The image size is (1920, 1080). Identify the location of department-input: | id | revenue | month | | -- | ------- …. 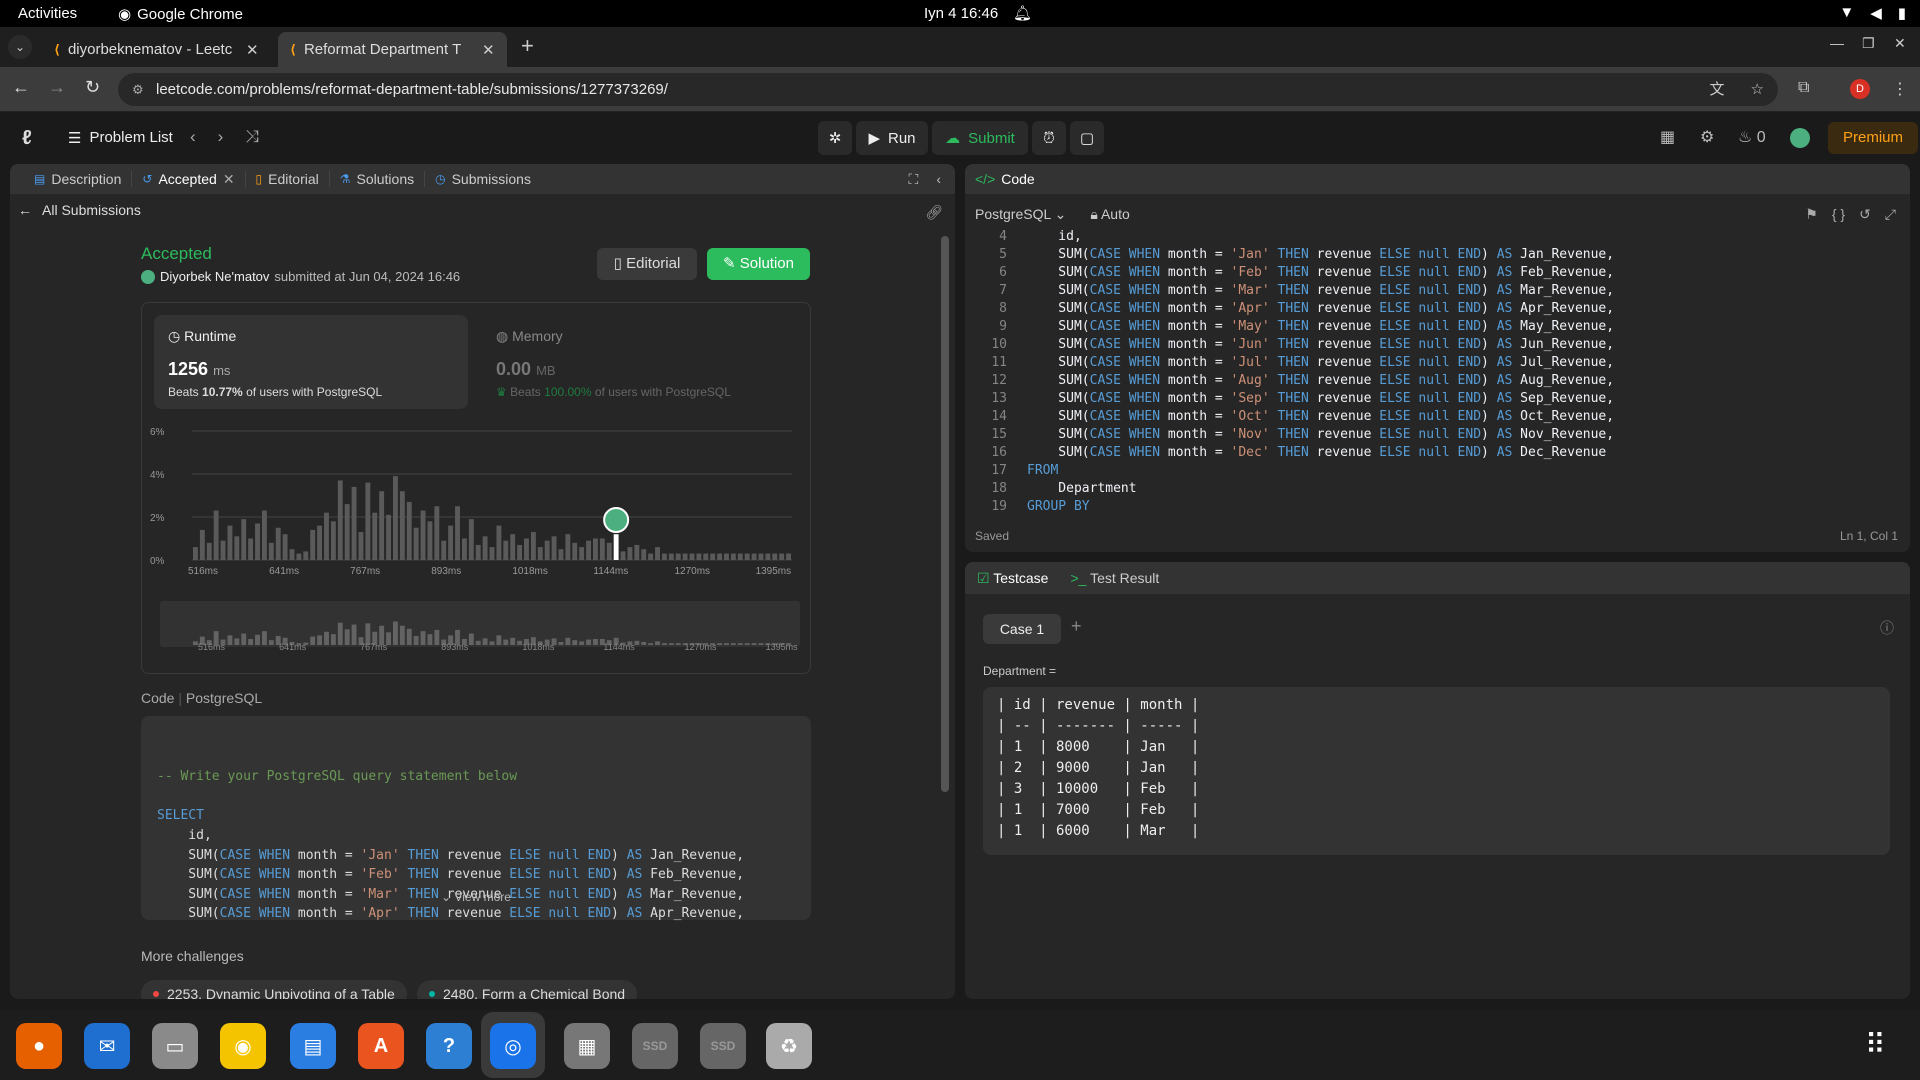
(1436, 771).